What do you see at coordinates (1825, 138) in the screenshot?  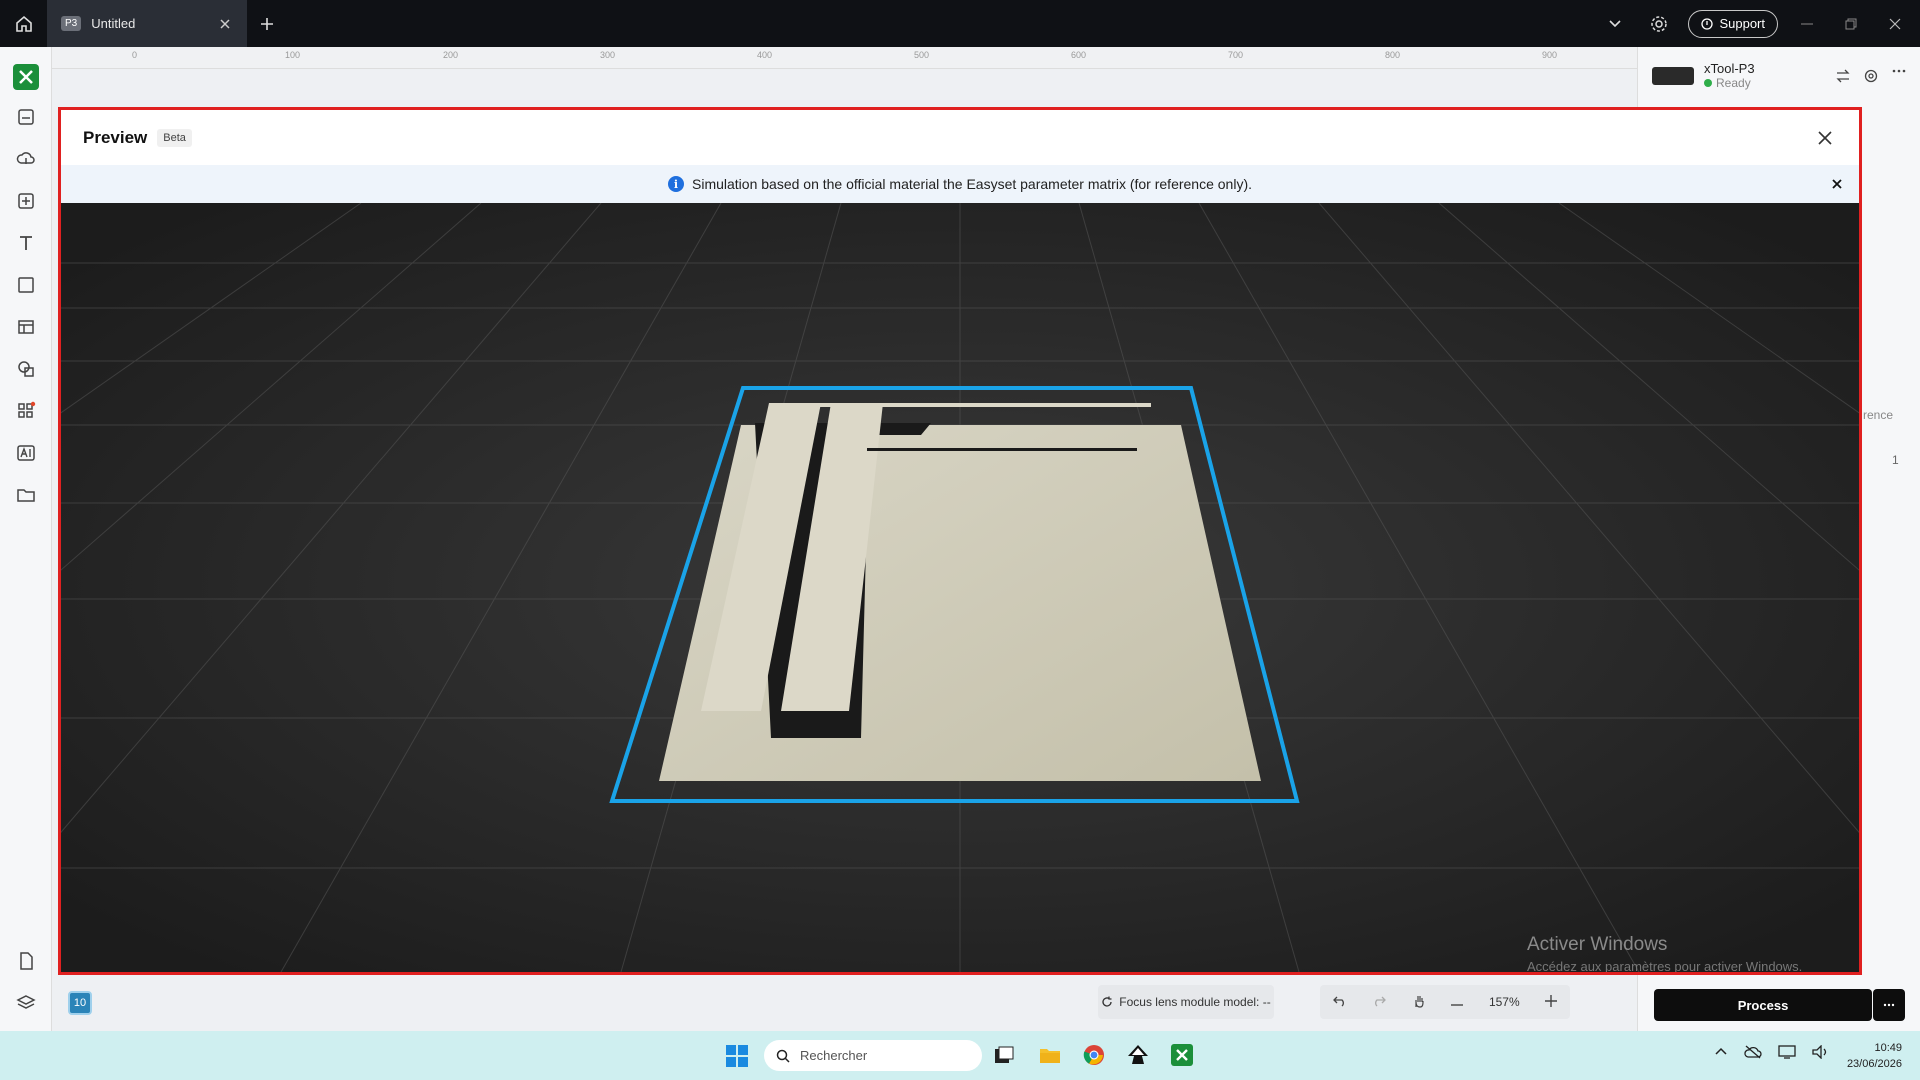 I see `close-dialog-icon` at bounding box center [1825, 138].